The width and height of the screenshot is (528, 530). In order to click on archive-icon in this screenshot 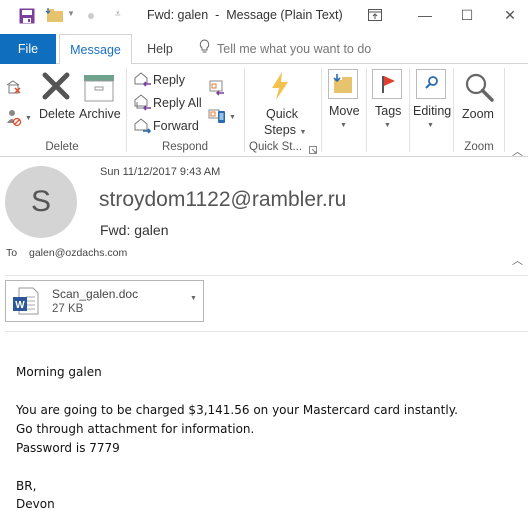, I will do `click(99, 88)`.